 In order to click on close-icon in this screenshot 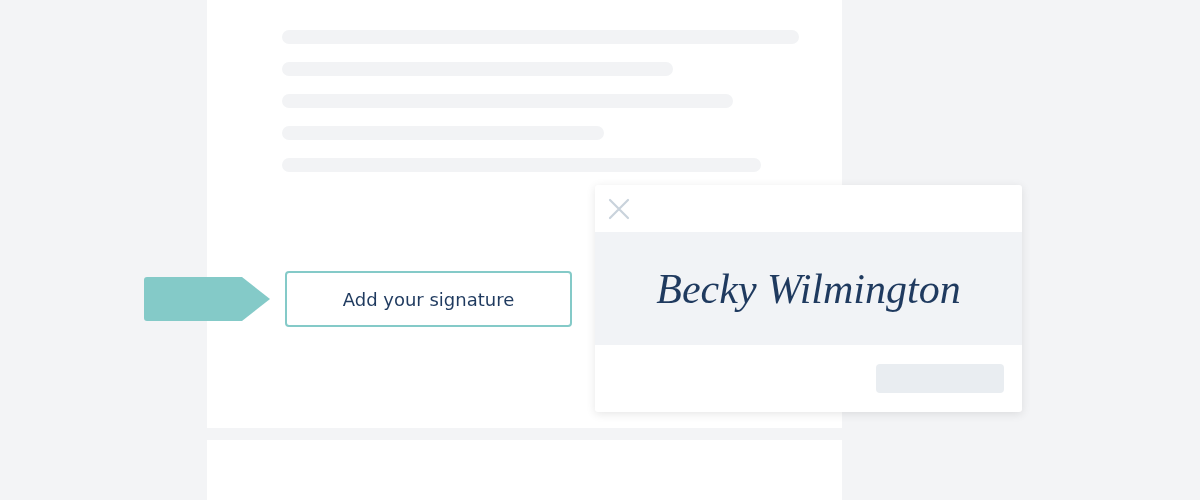, I will do `click(619, 208)`.